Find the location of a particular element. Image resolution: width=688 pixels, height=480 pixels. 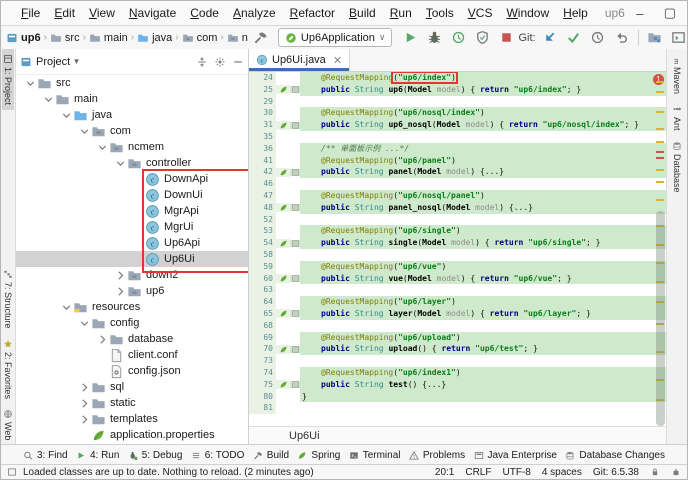

coverage-icon is located at coordinates (482, 38).